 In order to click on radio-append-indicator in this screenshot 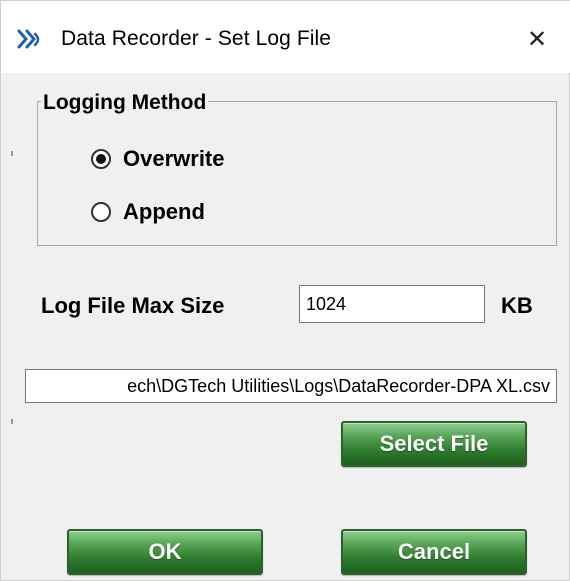, I will do `click(101, 212)`.